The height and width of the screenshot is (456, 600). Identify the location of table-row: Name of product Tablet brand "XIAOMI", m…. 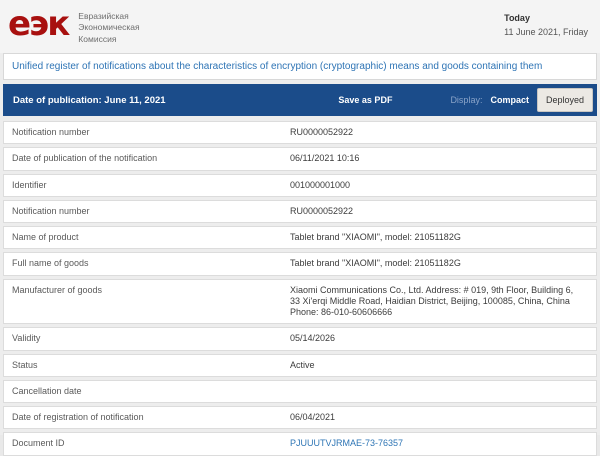
(300, 238).